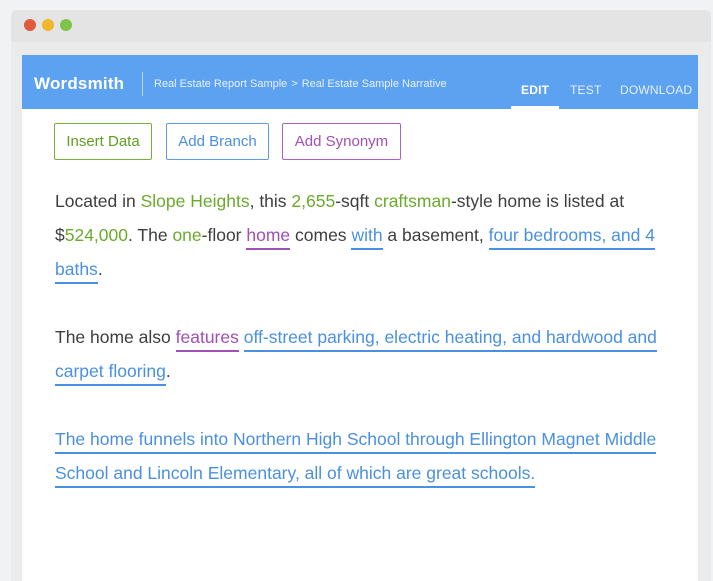 The image size is (713, 581). I want to click on synonym-token-features: features, so click(207, 339).